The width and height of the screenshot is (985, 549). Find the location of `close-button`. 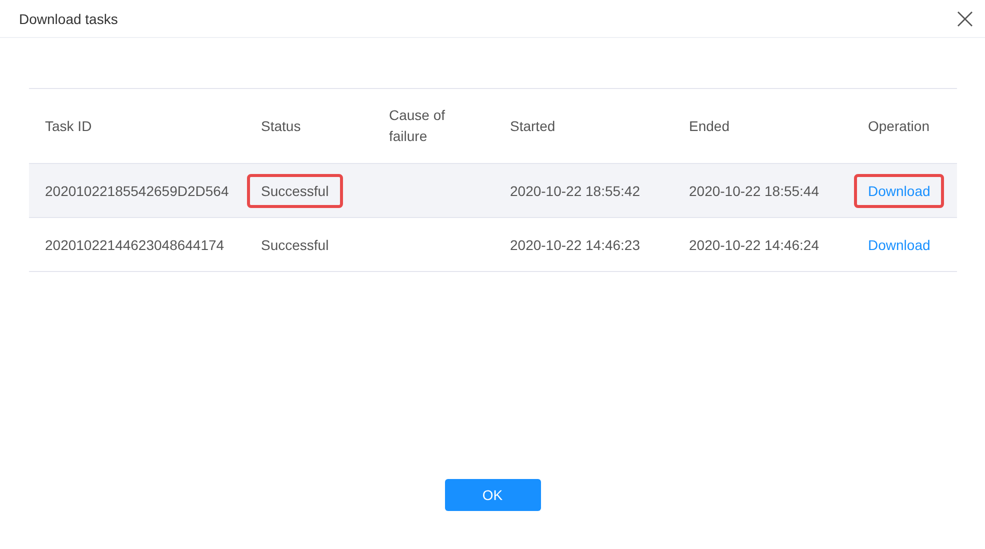

close-button is located at coordinates (965, 18).